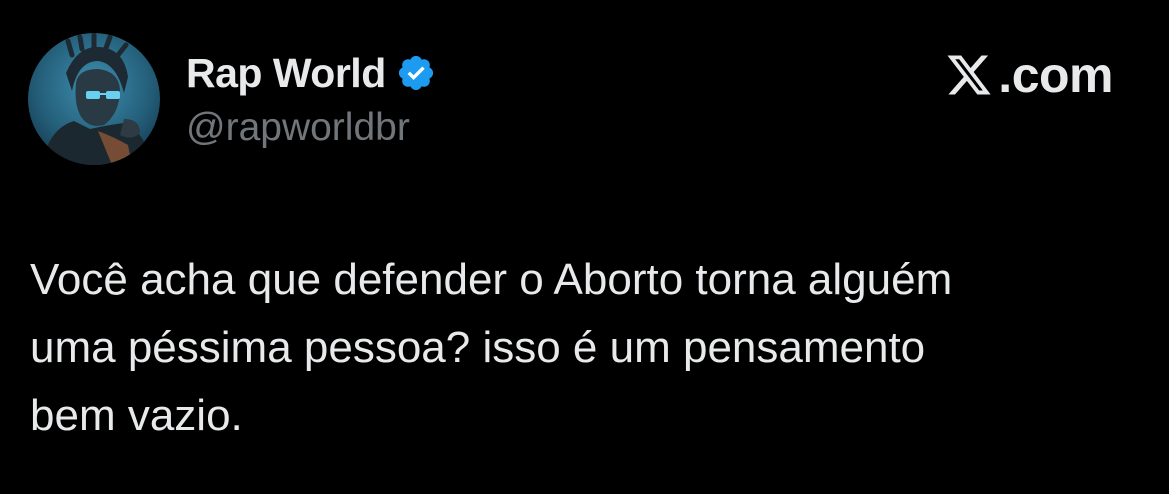 The width and height of the screenshot is (1169, 494). I want to click on author-handle: @rapworldbr, so click(298, 128).